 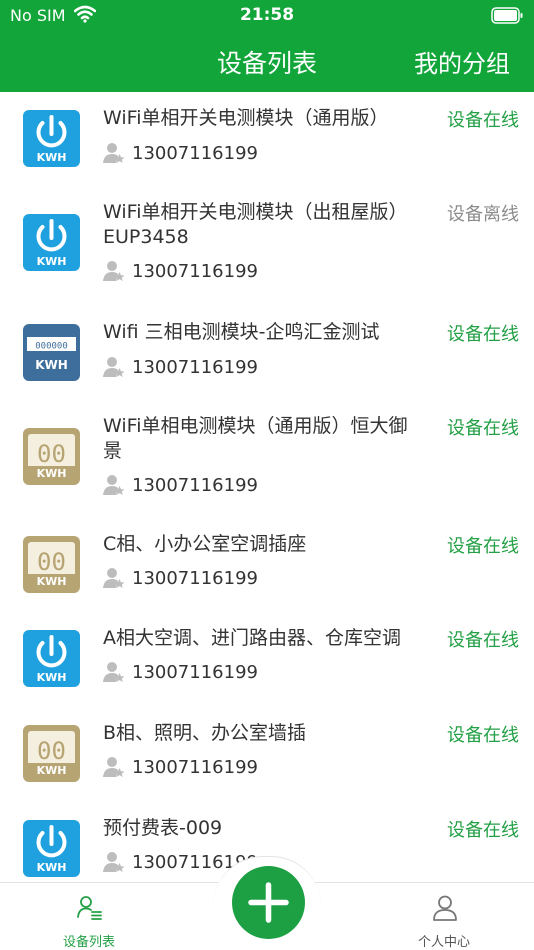 What do you see at coordinates (89, 908) in the screenshot?
I see `devices-list-icon` at bounding box center [89, 908].